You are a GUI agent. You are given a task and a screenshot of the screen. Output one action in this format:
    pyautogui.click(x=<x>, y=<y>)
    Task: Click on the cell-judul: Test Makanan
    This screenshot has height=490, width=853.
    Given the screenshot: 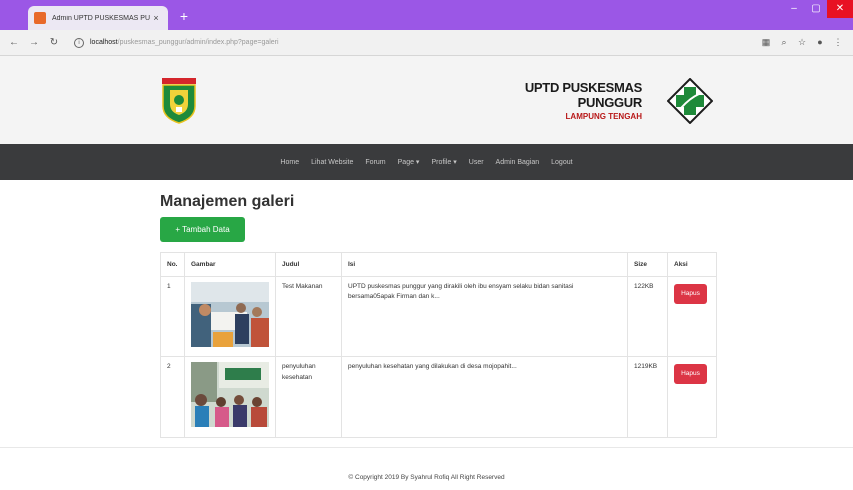 What is the action you would take?
    pyautogui.click(x=308, y=316)
    